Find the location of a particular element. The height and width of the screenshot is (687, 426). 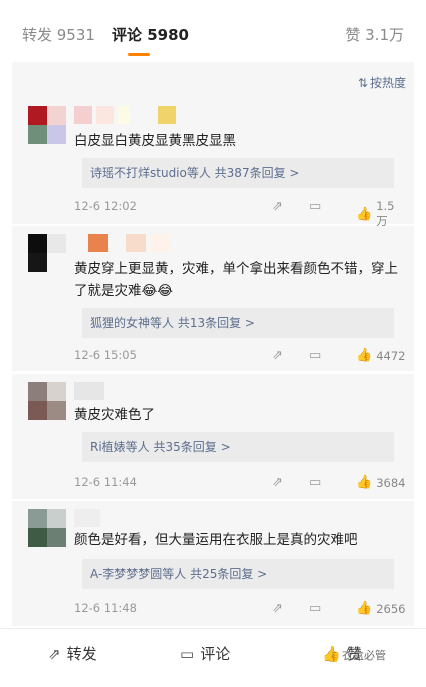

comment-text: 颜色是好看，但大量运用在衣服上是真的灾难吧 is located at coordinates (216, 540).